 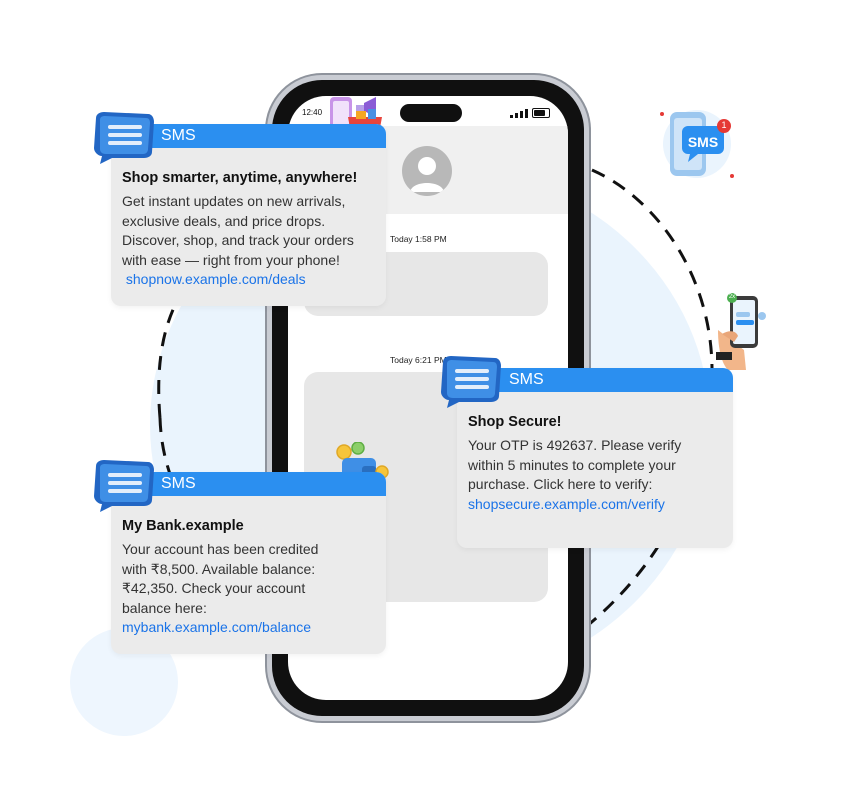 I want to click on sms-card-line: ₹42,350. Check your account, so click(x=214, y=588).